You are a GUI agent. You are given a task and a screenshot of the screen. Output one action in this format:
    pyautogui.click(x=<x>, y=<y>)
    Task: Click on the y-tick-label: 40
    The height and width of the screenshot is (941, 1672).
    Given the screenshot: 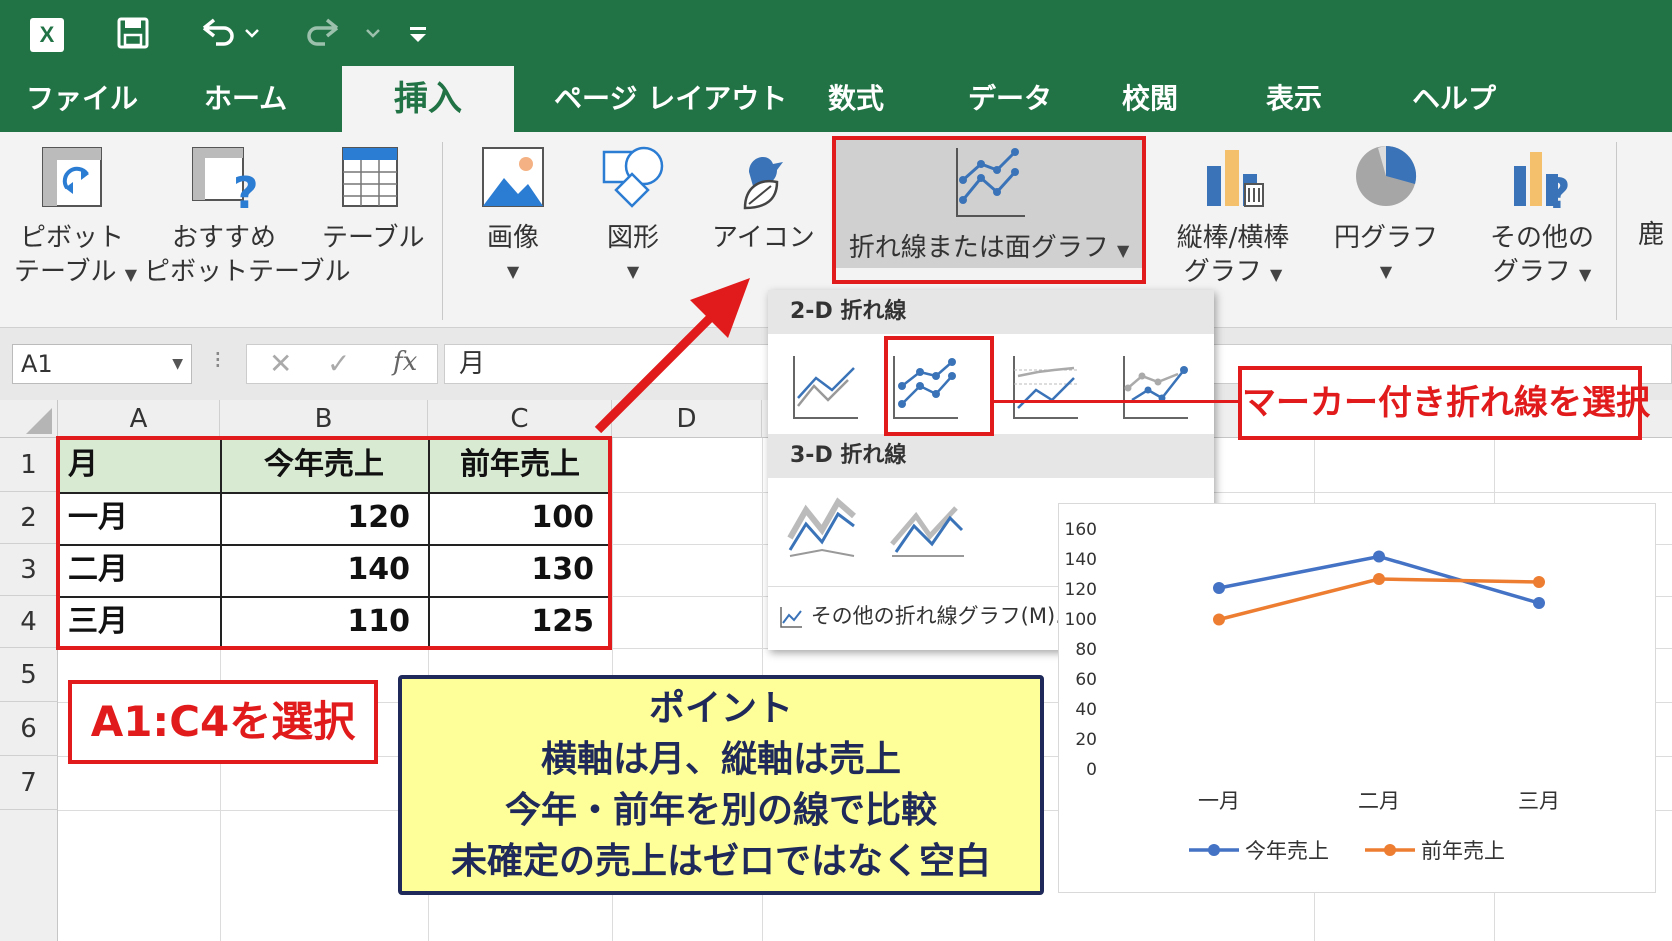 What is the action you would take?
    pyautogui.click(x=1086, y=710)
    